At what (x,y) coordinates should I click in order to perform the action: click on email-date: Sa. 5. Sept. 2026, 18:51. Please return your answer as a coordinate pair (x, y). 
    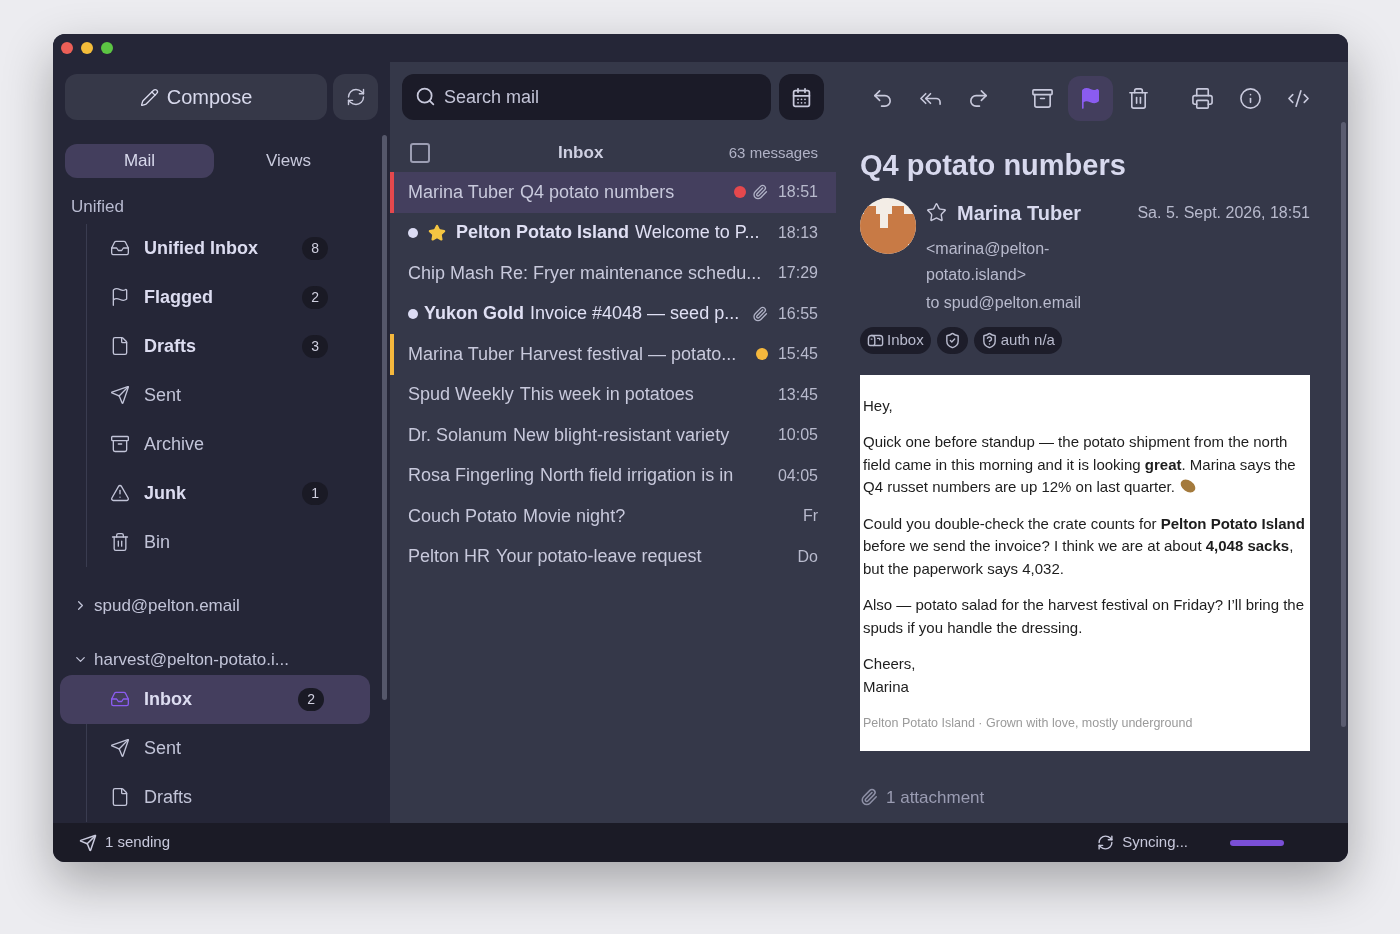
    Looking at the image, I should click on (1223, 212).